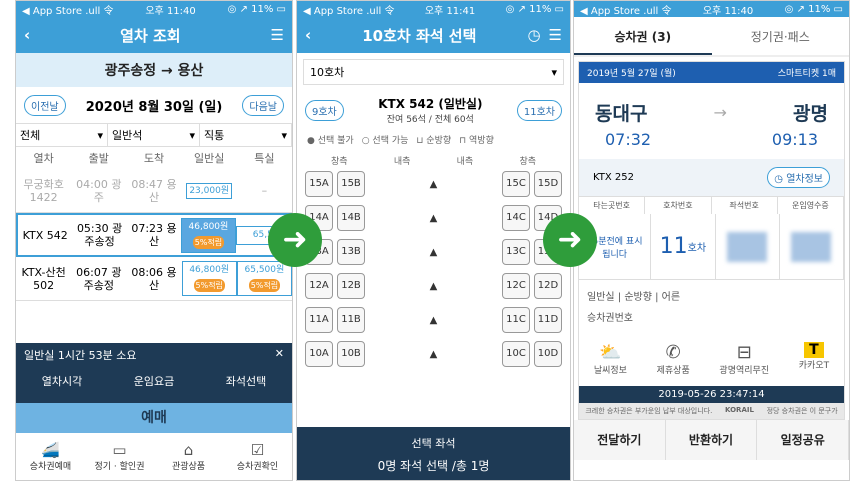 This screenshot has width=850, height=481. What do you see at coordinates (351, 184) in the screenshot?
I see `seat: 15B` at bounding box center [351, 184].